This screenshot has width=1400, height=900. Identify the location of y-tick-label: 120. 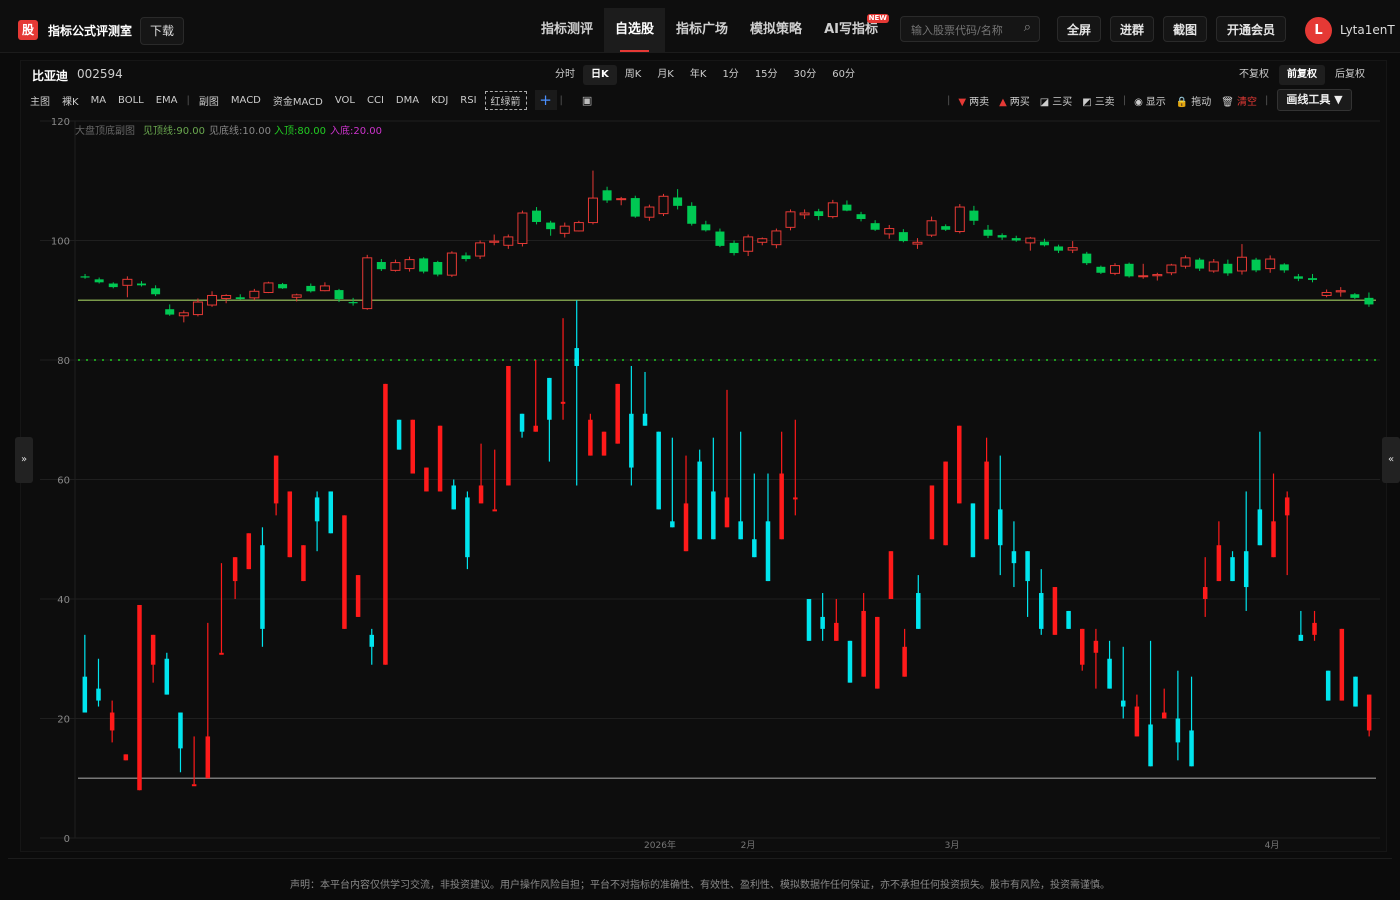
(60, 122).